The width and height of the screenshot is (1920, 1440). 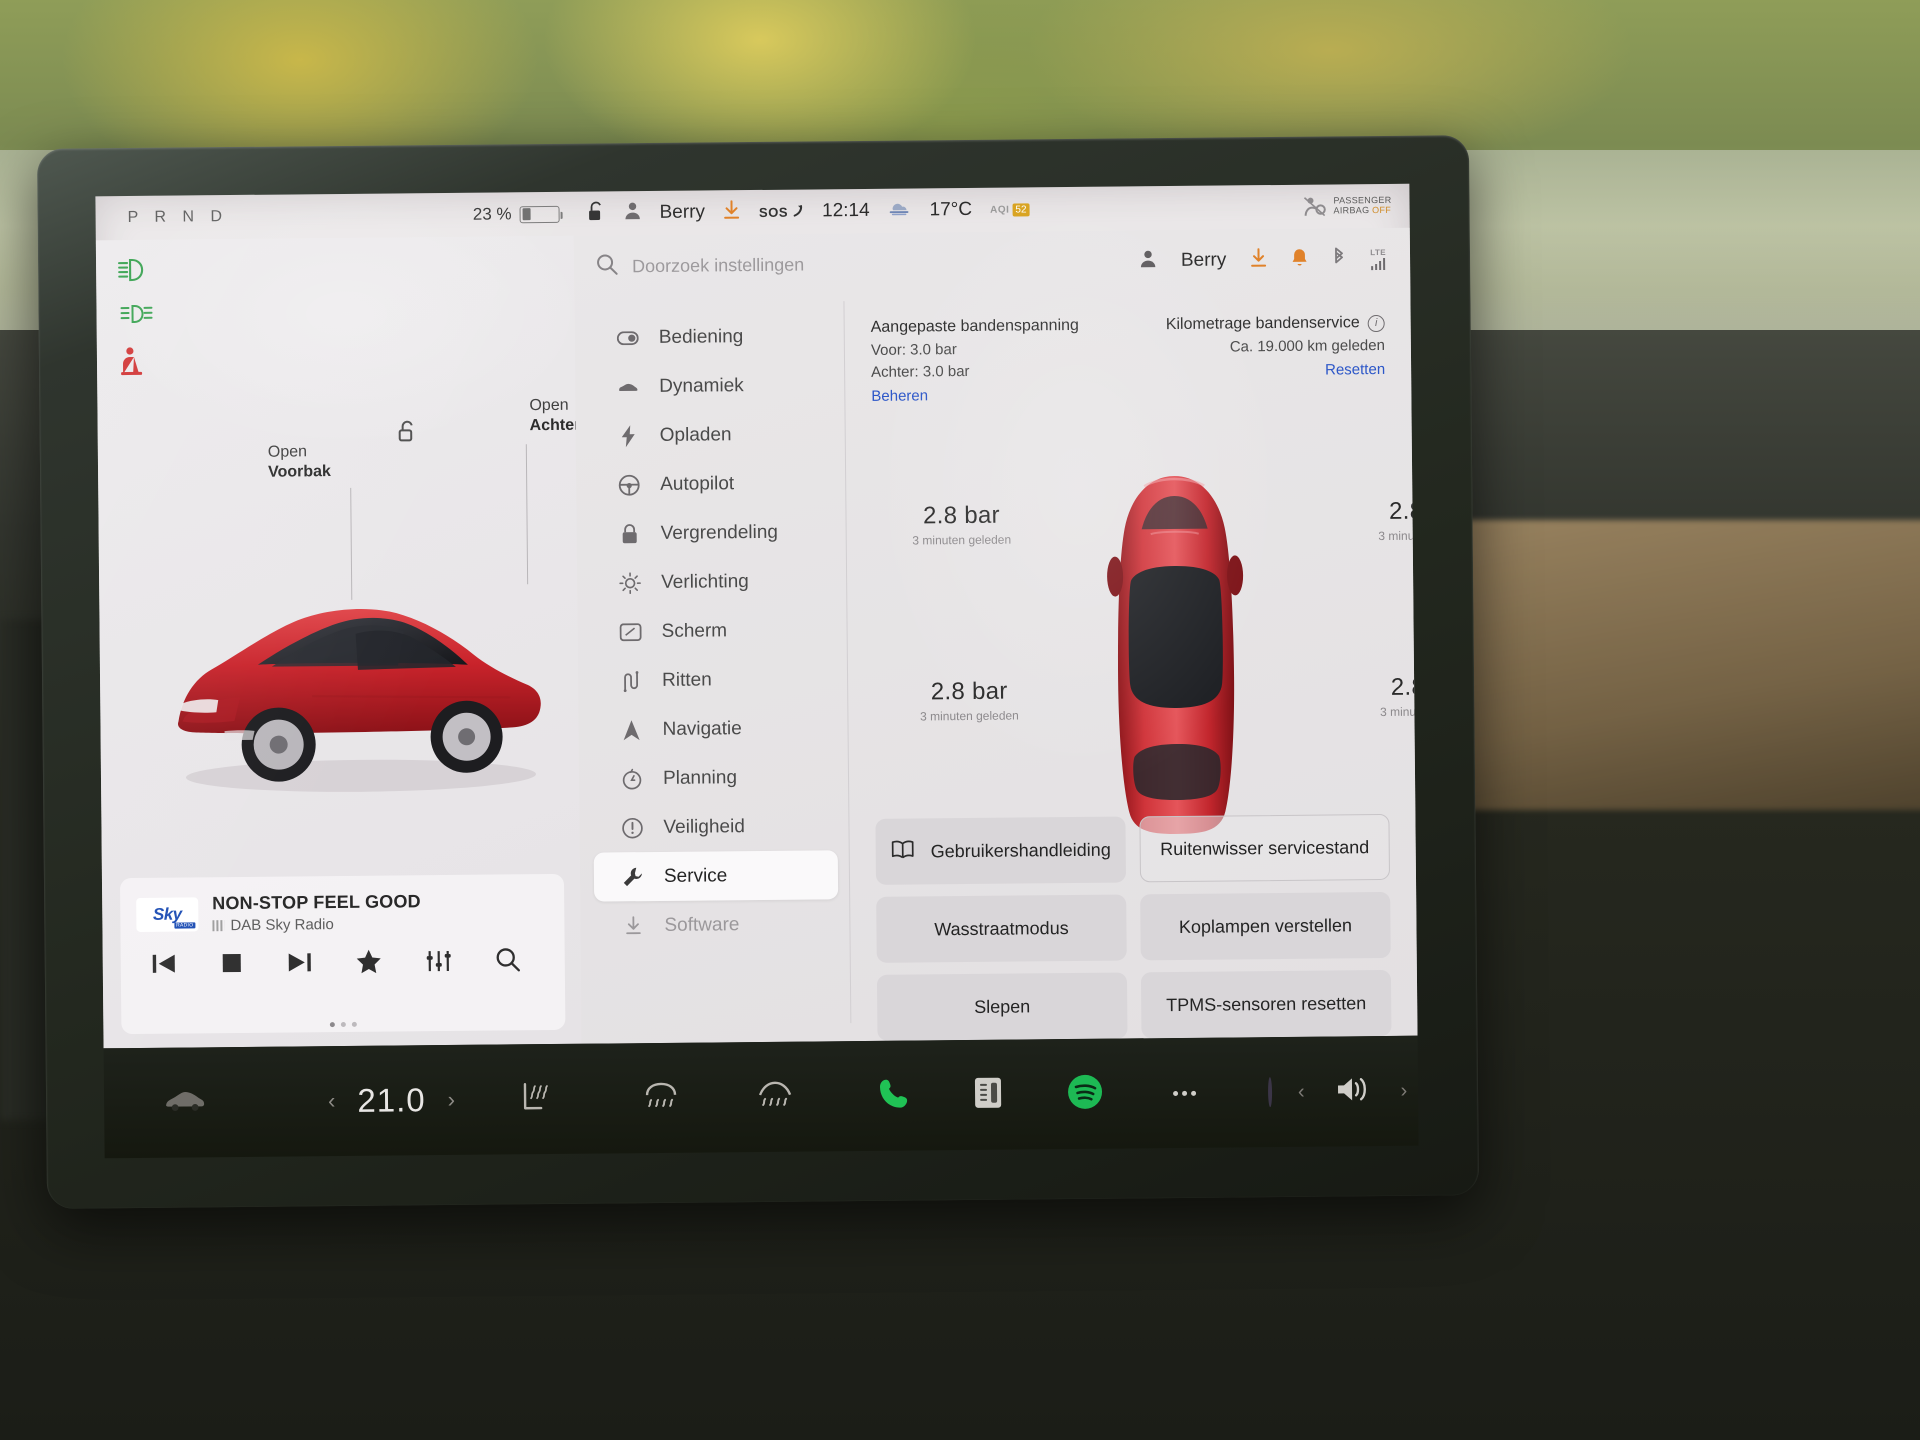 I want to click on menu-item-planning: Planning, so click(x=715, y=777).